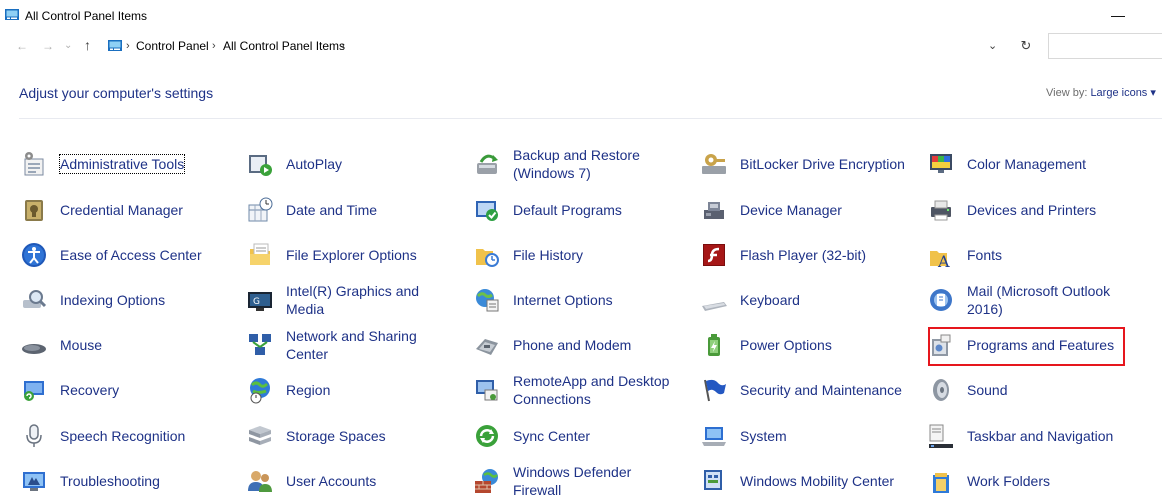 This screenshot has width=1162, height=503. I want to click on item-power-options: Power Options, so click(807, 345).